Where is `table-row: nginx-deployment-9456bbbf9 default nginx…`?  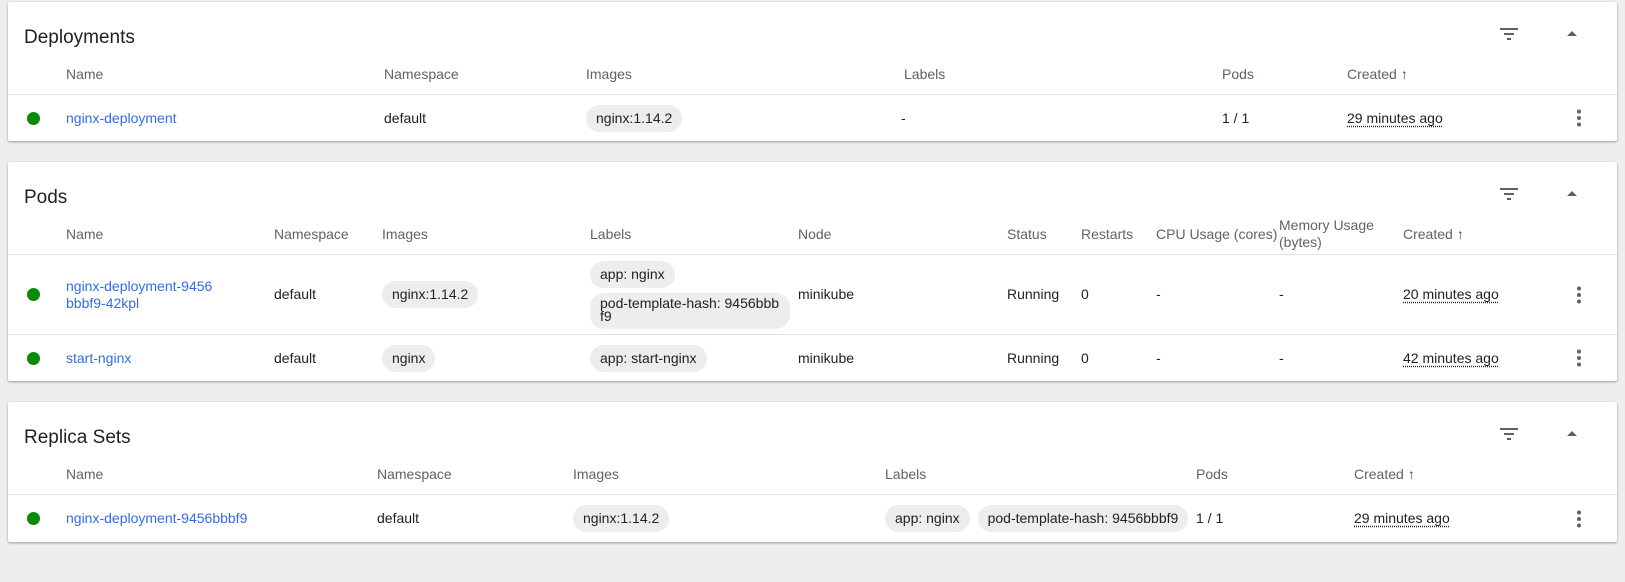
table-row: nginx-deployment-9456bbbf9 default nginx… is located at coordinates (812, 518).